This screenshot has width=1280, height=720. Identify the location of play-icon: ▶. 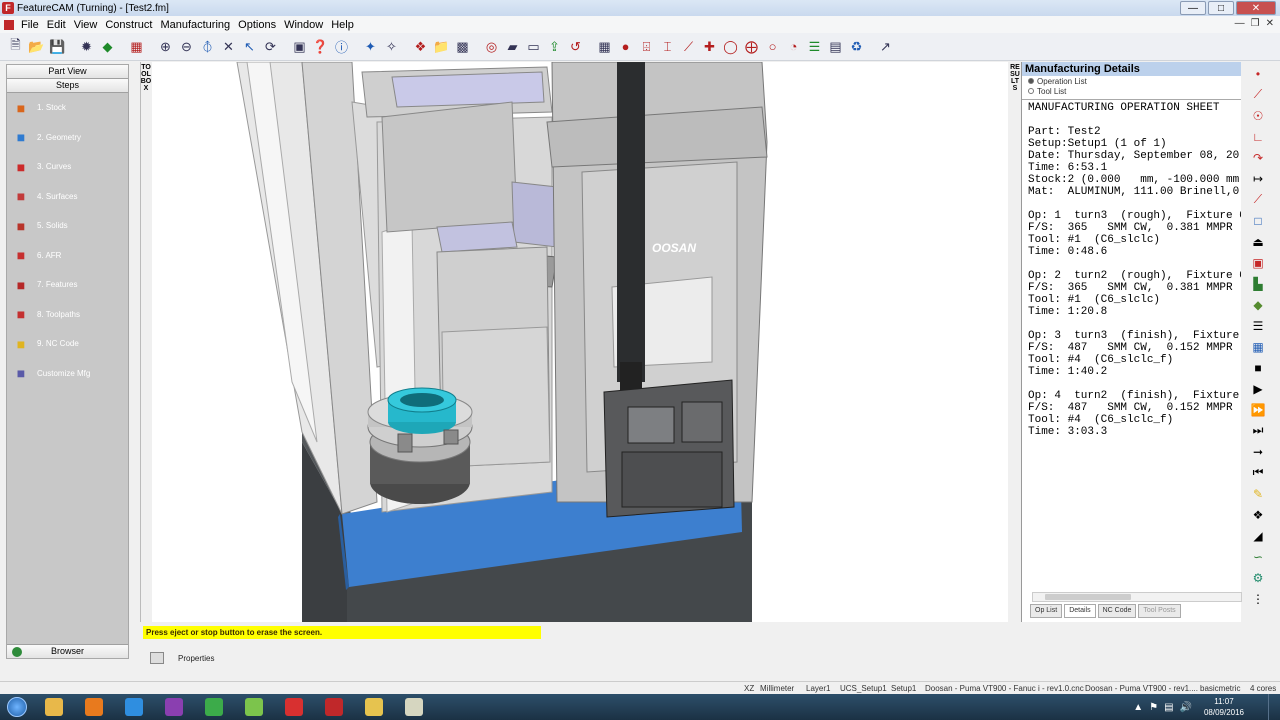
(1258, 388).